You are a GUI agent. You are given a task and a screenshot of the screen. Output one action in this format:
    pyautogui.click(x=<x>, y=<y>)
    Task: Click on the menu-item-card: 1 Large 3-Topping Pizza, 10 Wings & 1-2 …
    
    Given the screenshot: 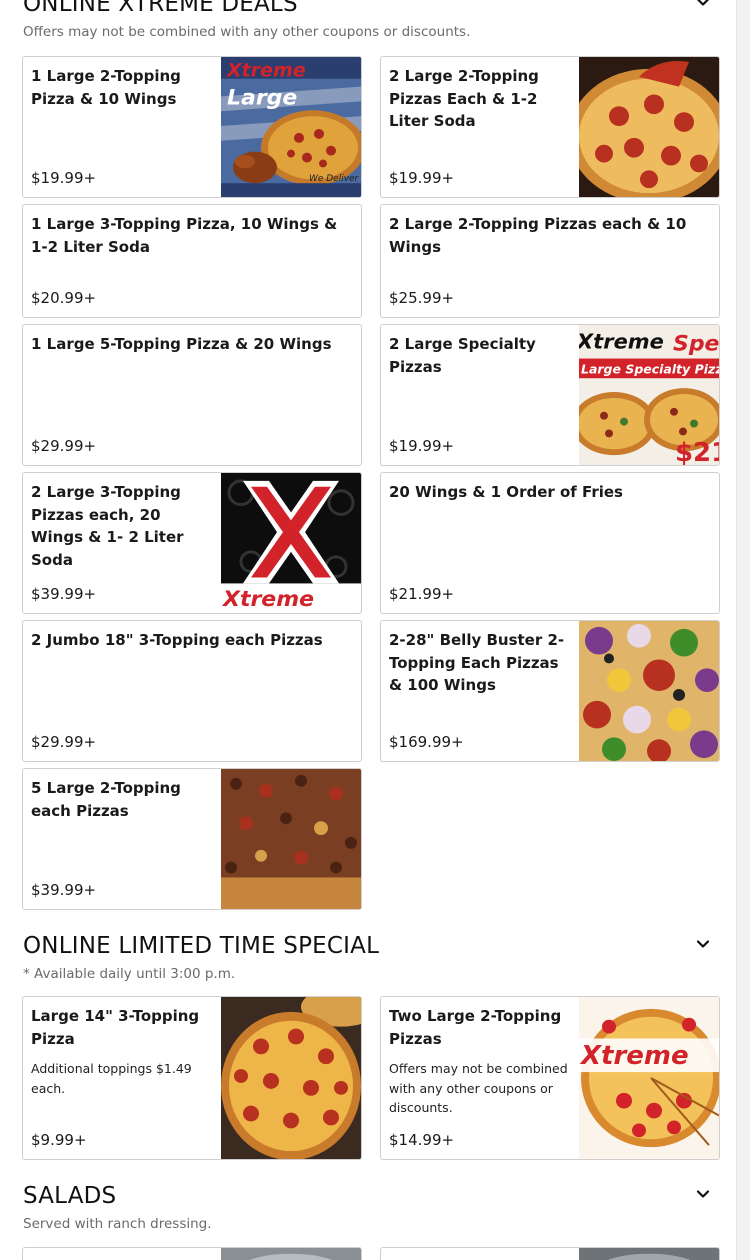 What is the action you would take?
    pyautogui.click(x=192, y=261)
    